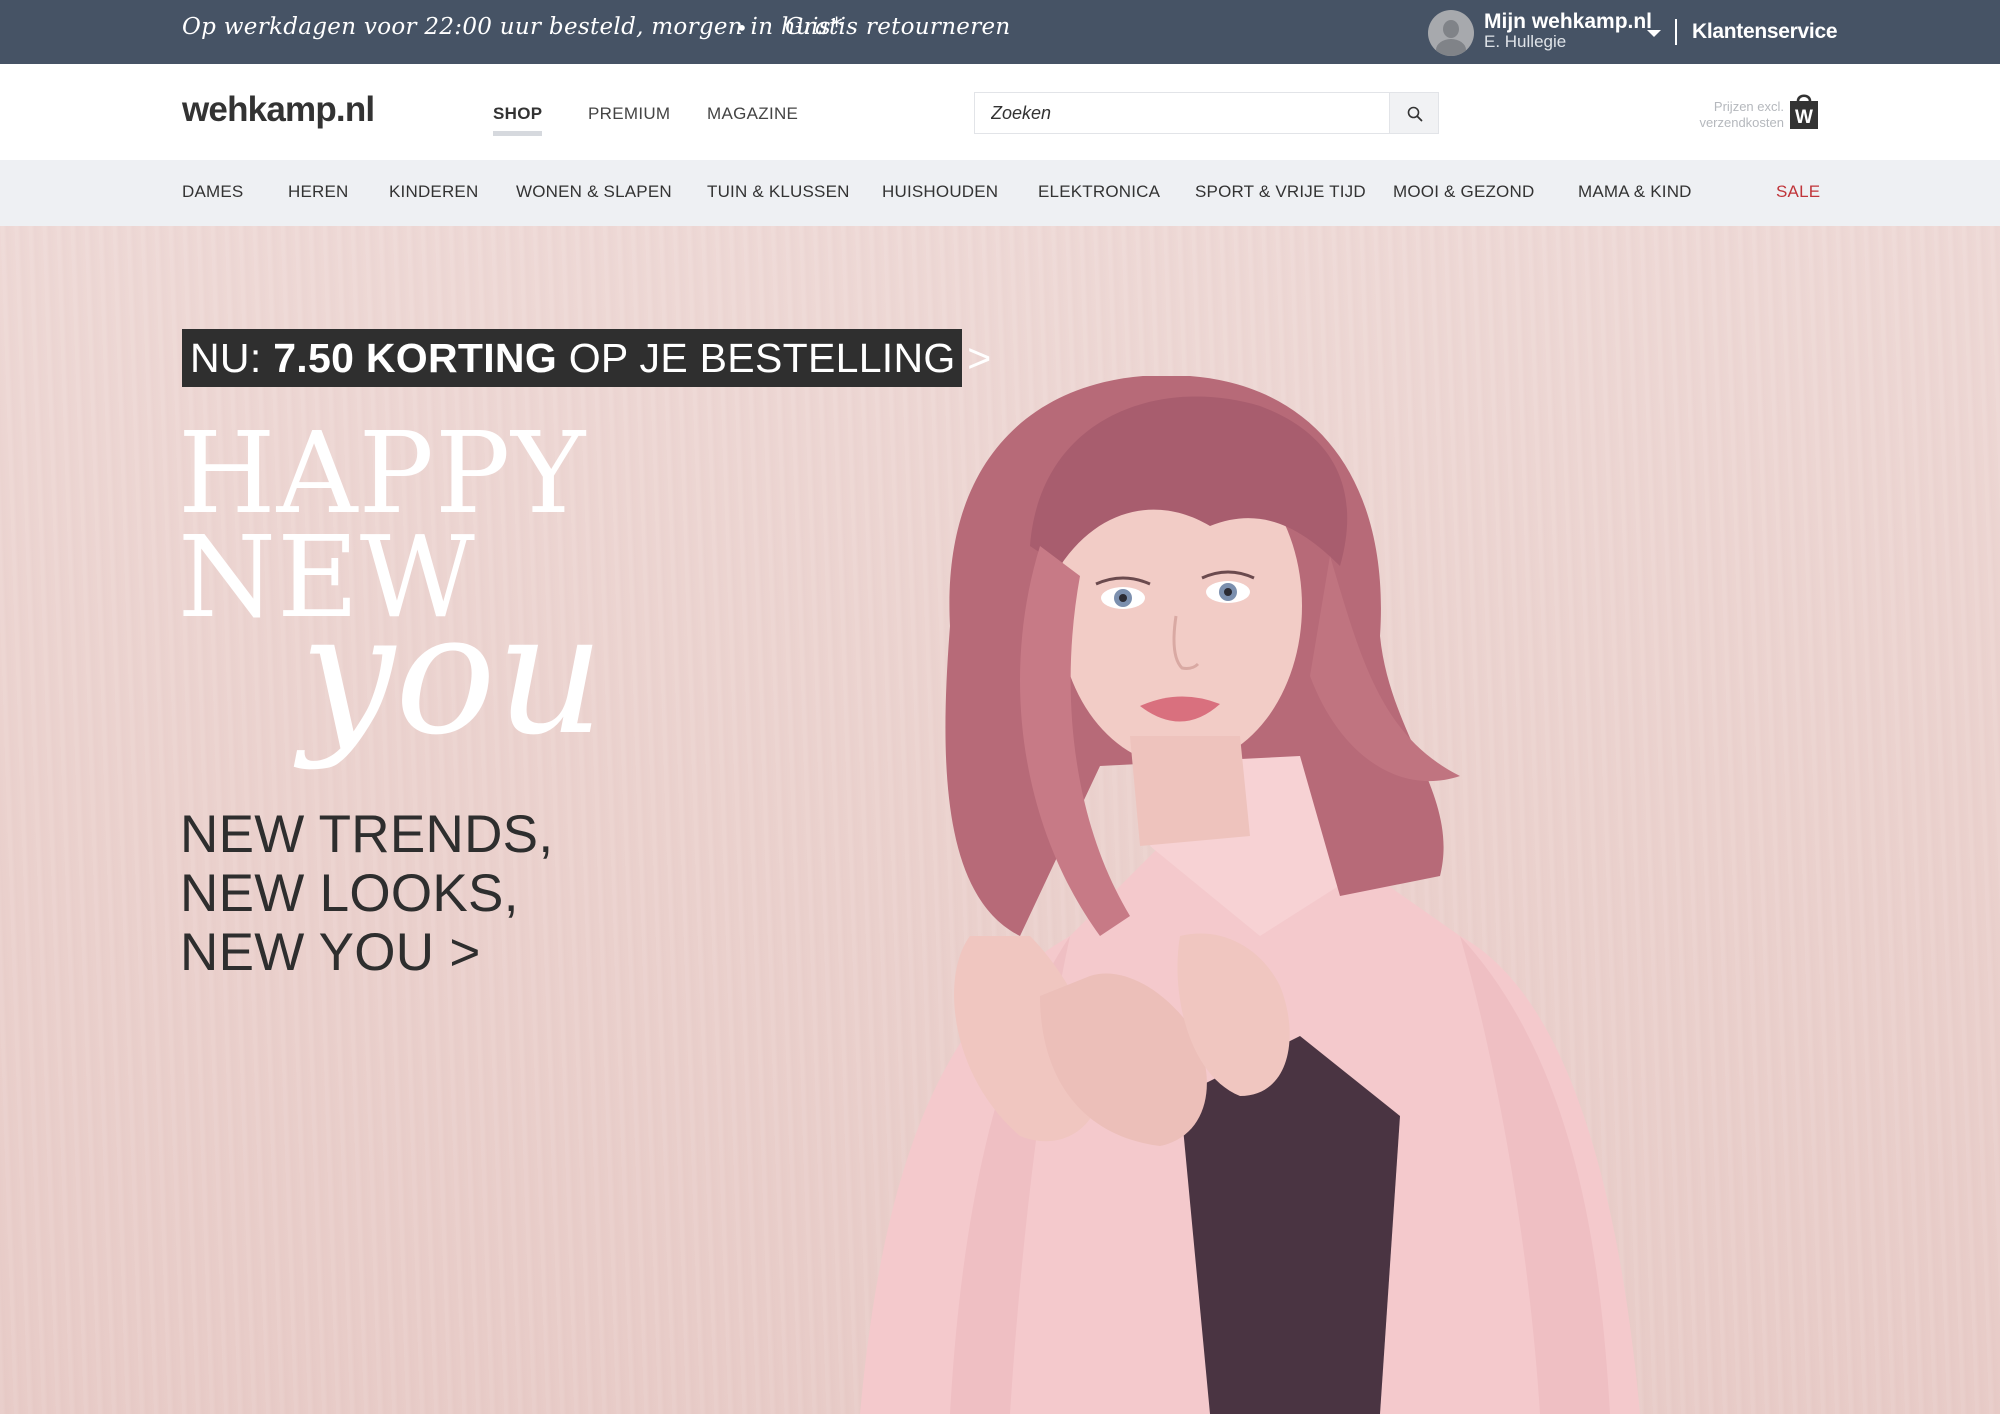 The image size is (2000, 1414). What do you see at coordinates (452, 674) in the screenshot?
I see `headline-you: you` at bounding box center [452, 674].